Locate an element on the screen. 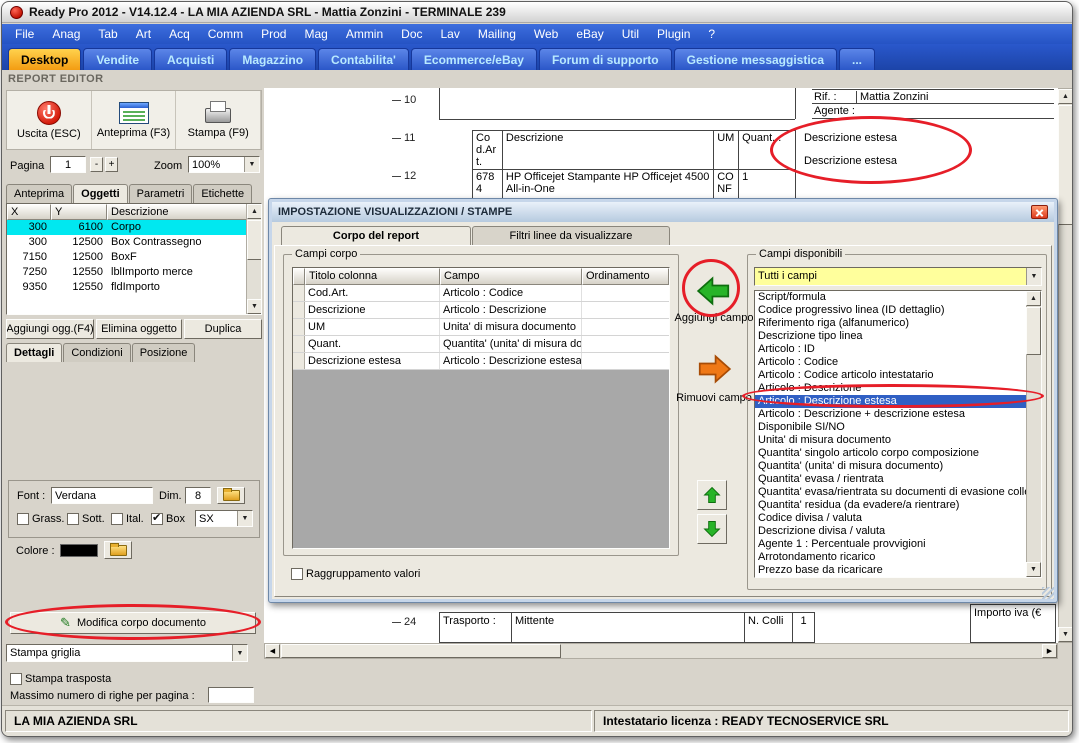 The image size is (1079, 743). font-picker-button is located at coordinates (231, 495).